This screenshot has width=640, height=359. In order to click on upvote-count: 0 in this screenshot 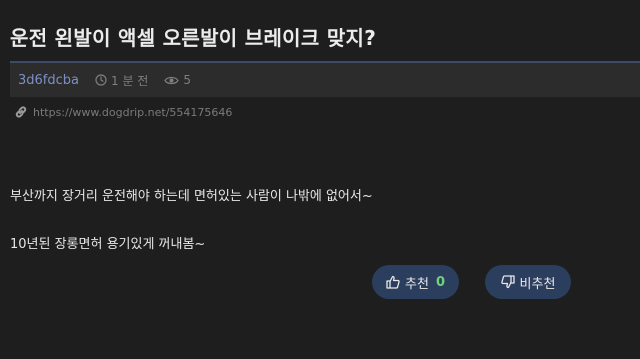, I will do `click(440, 282)`.